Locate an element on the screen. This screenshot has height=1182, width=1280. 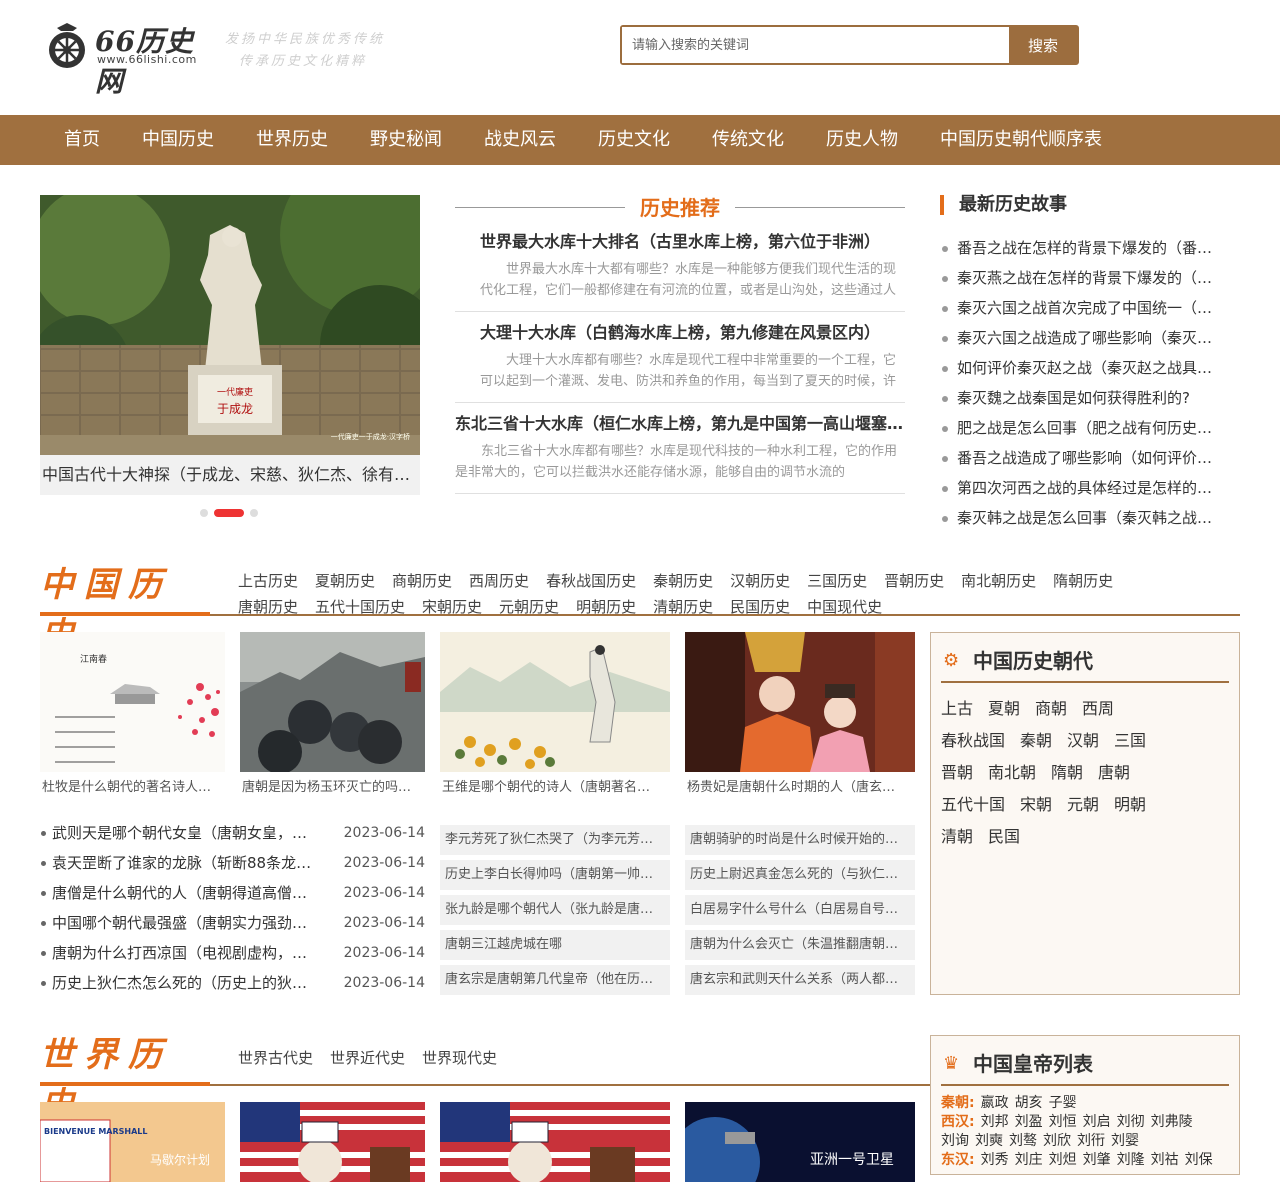
category-link: 清朝历史 is located at coordinates (683, 607).